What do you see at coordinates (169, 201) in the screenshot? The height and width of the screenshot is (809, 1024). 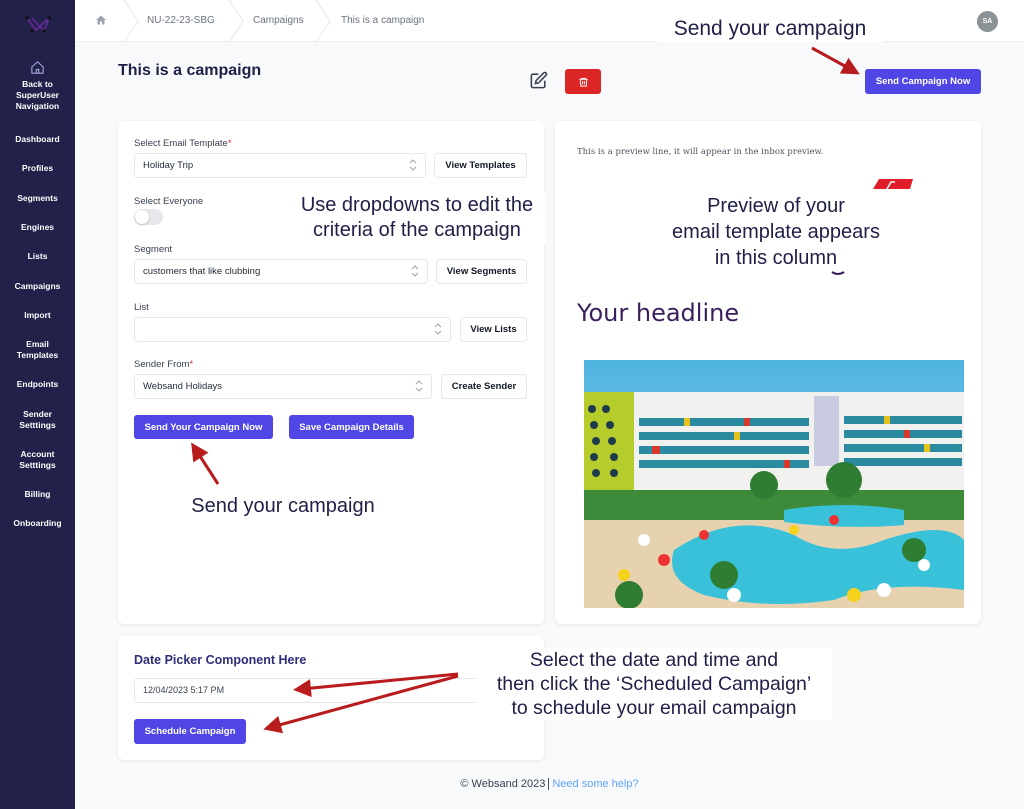 I see `select-everyone-label: Select Everyone` at bounding box center [169, 201].